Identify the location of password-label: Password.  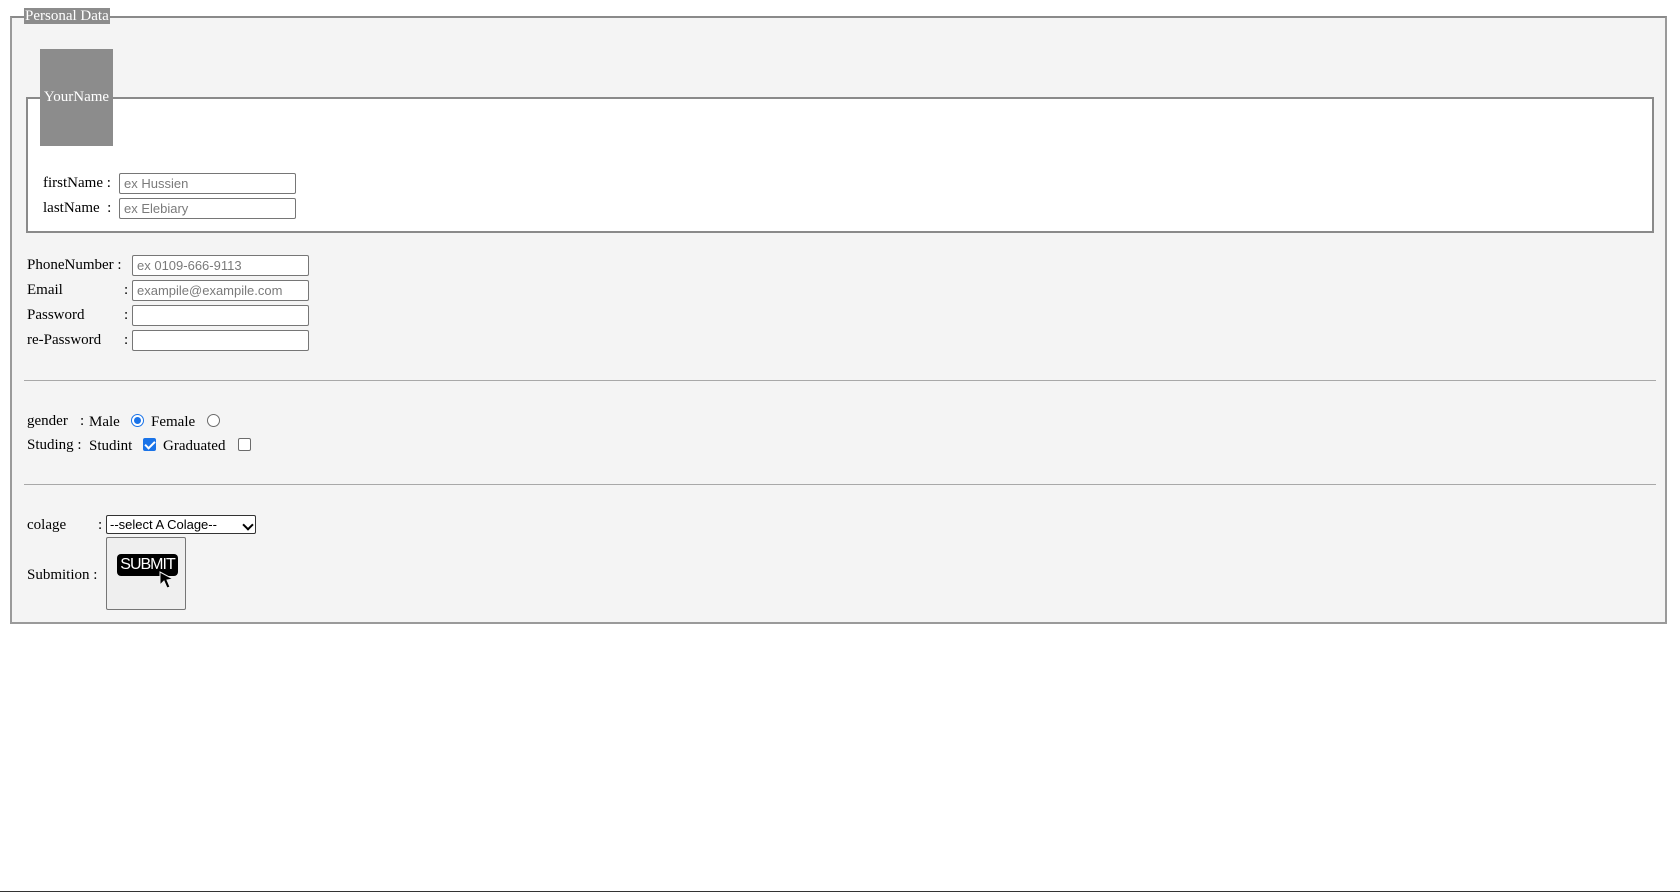
(56, 315).